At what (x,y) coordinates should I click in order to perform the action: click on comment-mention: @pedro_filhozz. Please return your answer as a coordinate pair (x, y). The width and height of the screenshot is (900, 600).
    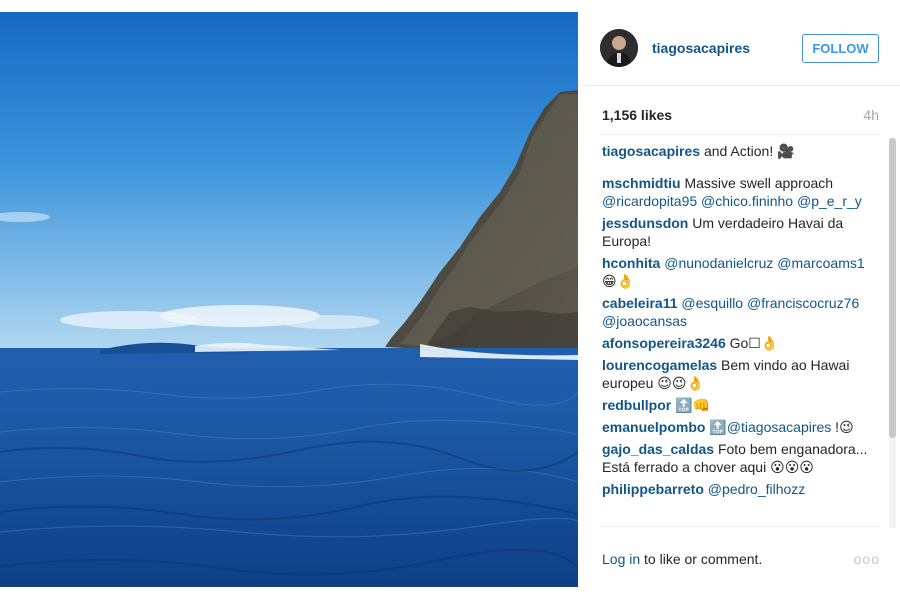
    Looking at the image, I should click on (757, 489).